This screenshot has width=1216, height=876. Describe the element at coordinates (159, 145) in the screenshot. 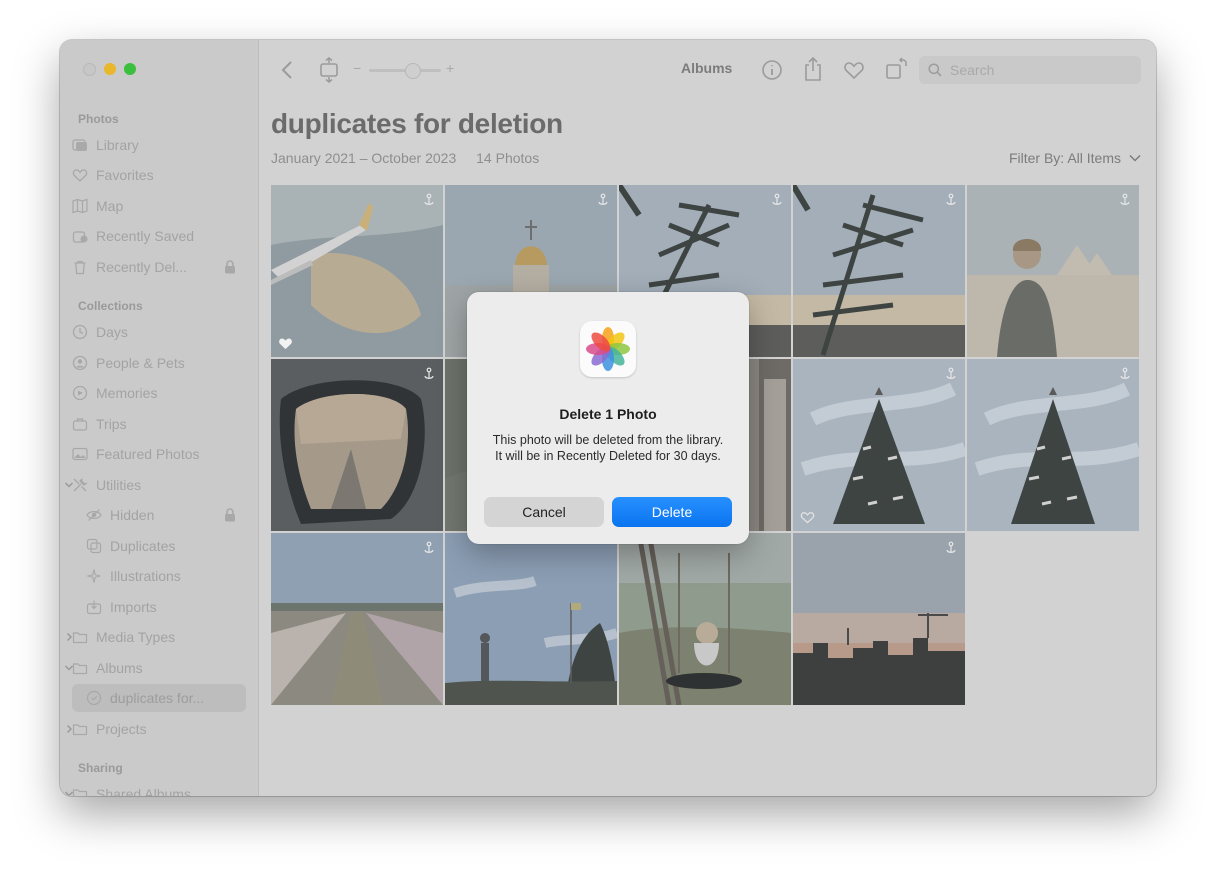

I see `sidebar-item-library: Library` at that location.